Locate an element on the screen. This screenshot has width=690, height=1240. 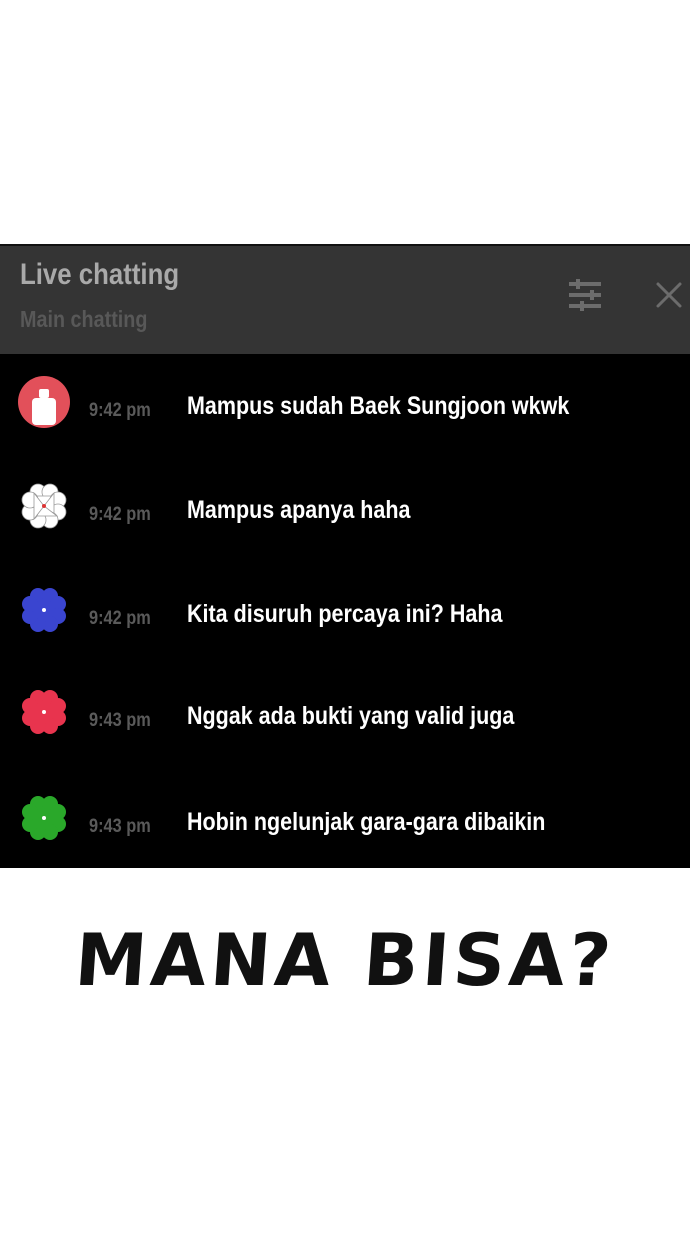
filter-sliders-icon is located at coordinates (585, 295).